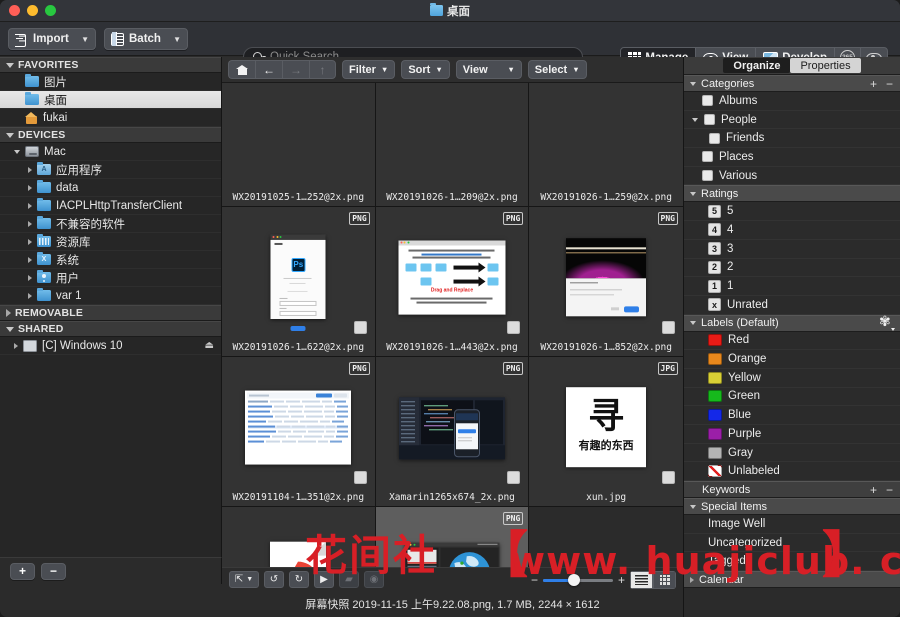 Image resolution: width=900 pixels, height=617 pixels. Describe the element at coordinates (792, 194) in the screenshot. I see `group-header-ratings: Ratings` at that location.